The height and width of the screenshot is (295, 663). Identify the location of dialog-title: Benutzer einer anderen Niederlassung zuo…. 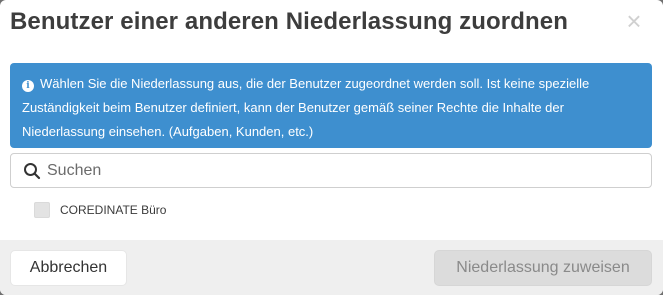
(289, 21).